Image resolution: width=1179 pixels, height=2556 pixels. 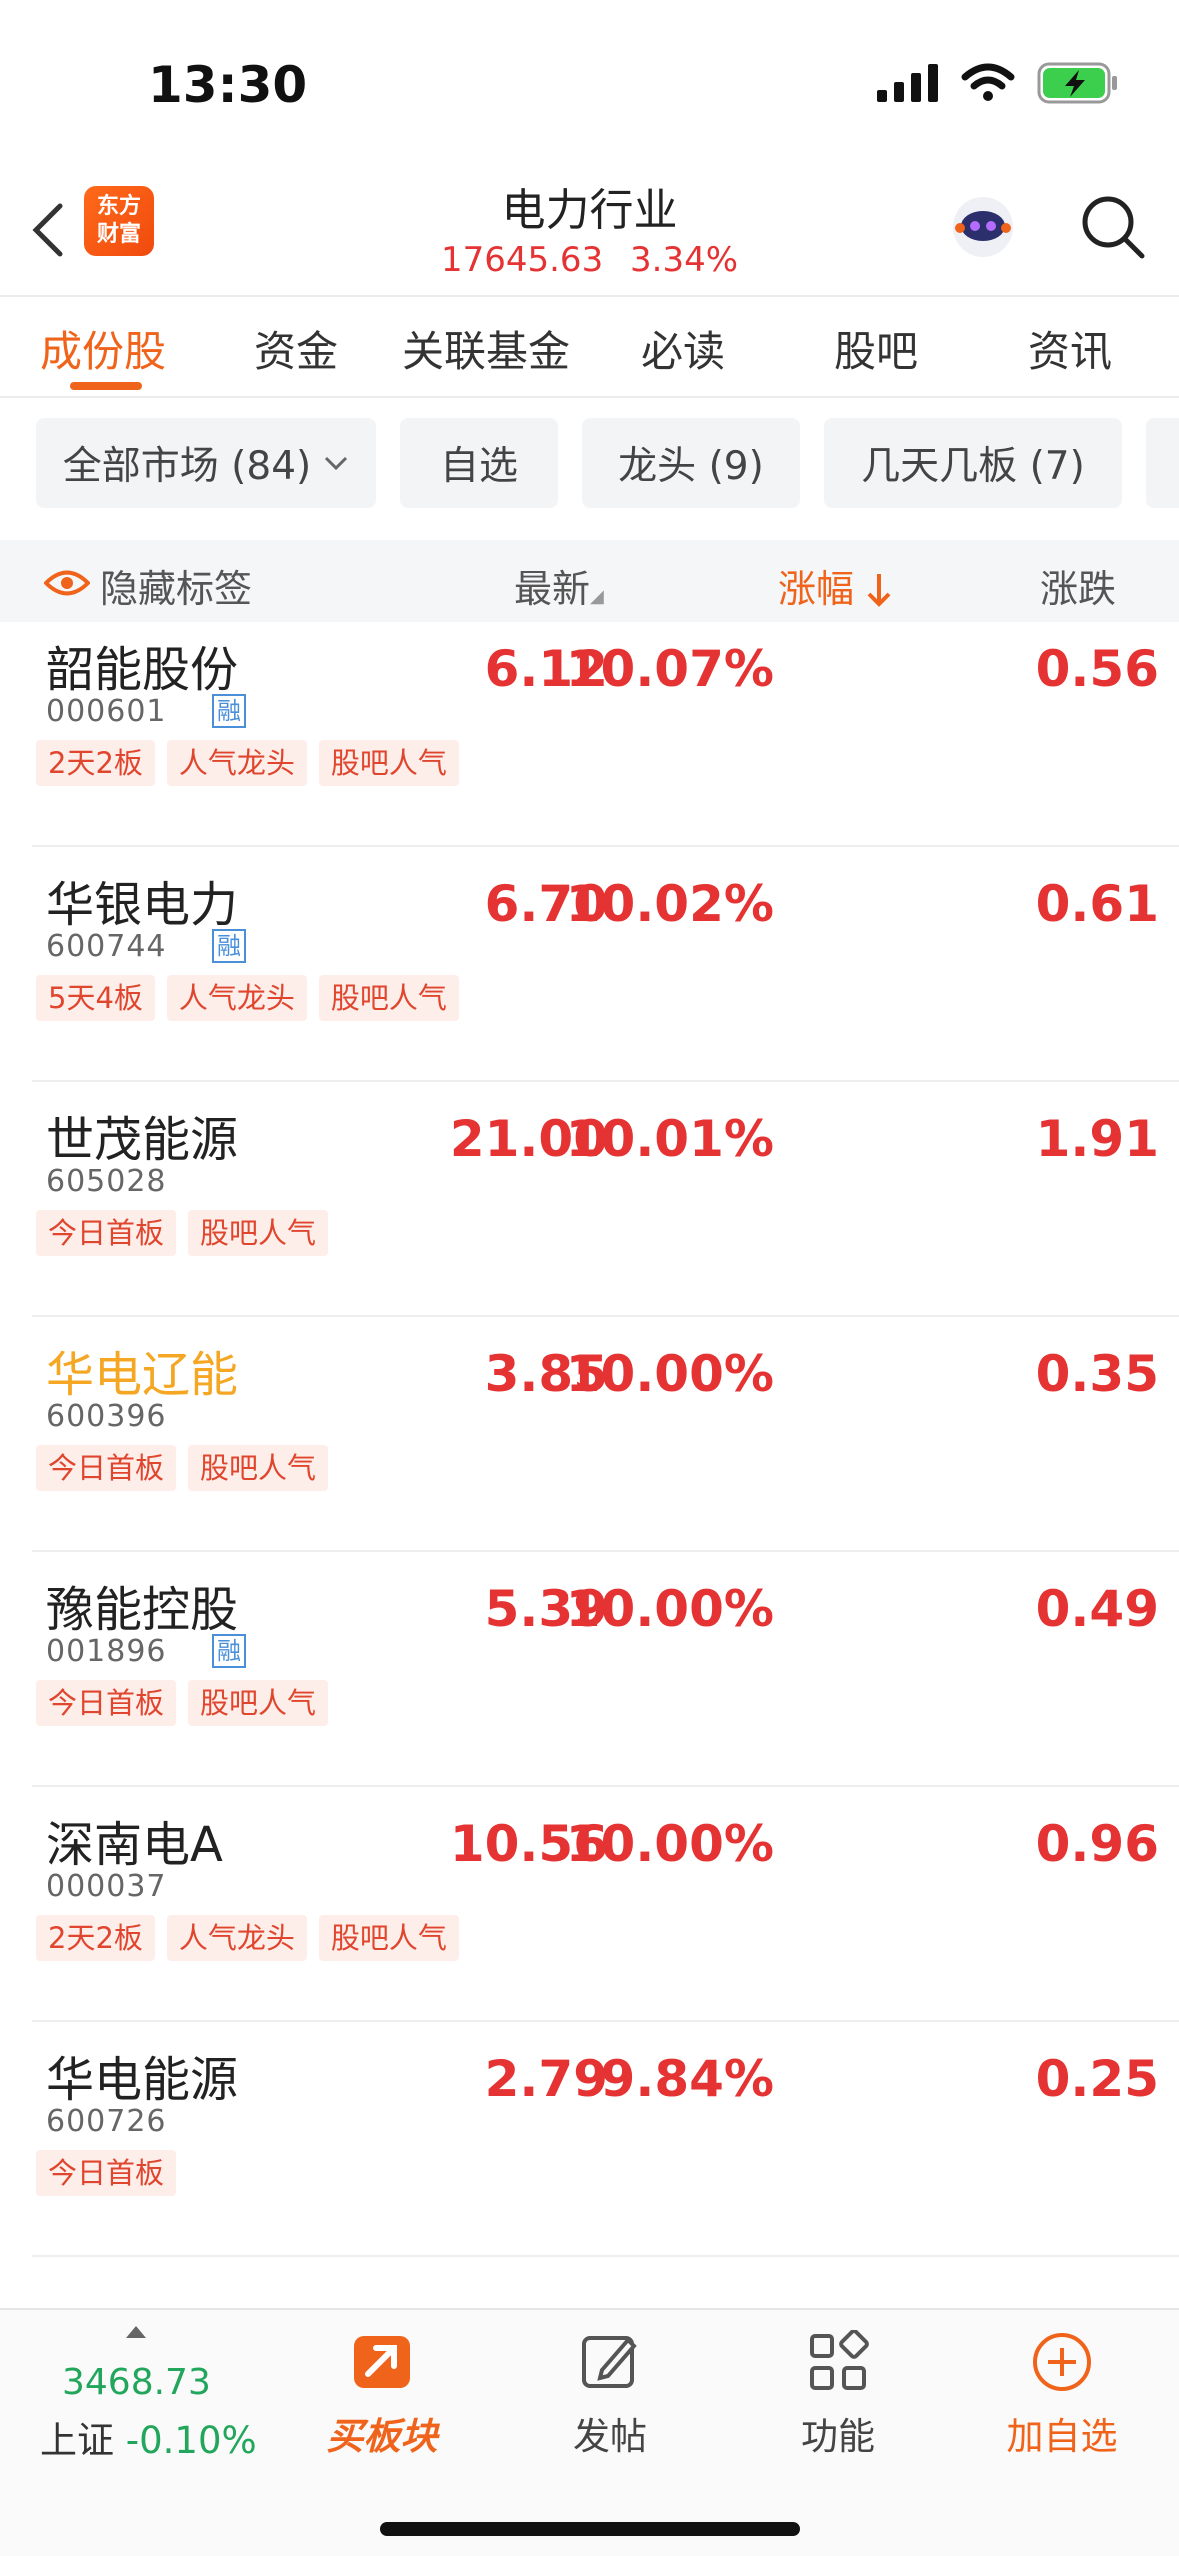 I want to click on table-row: 华电辽能 600396 3.85 10.00% 0.35 今日首板 股吧人气, so click(x=605, y=1434).